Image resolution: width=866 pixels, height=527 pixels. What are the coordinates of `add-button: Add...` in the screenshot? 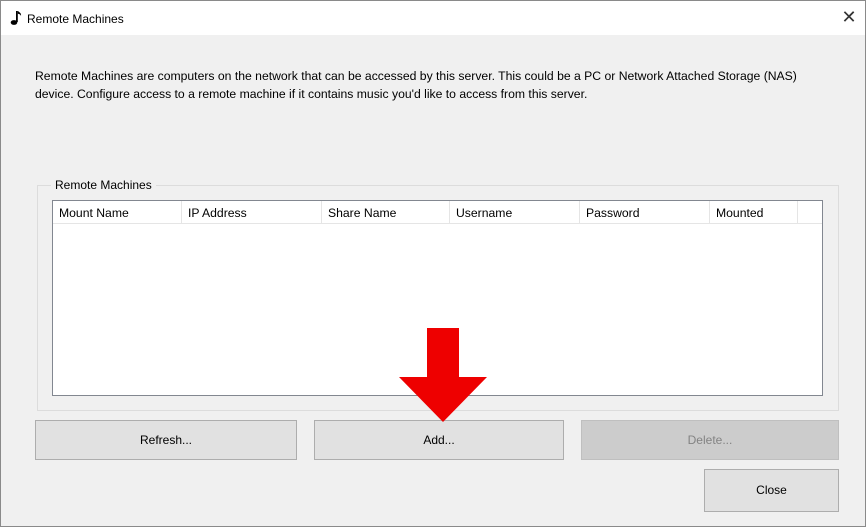 It's located at (439, 440).